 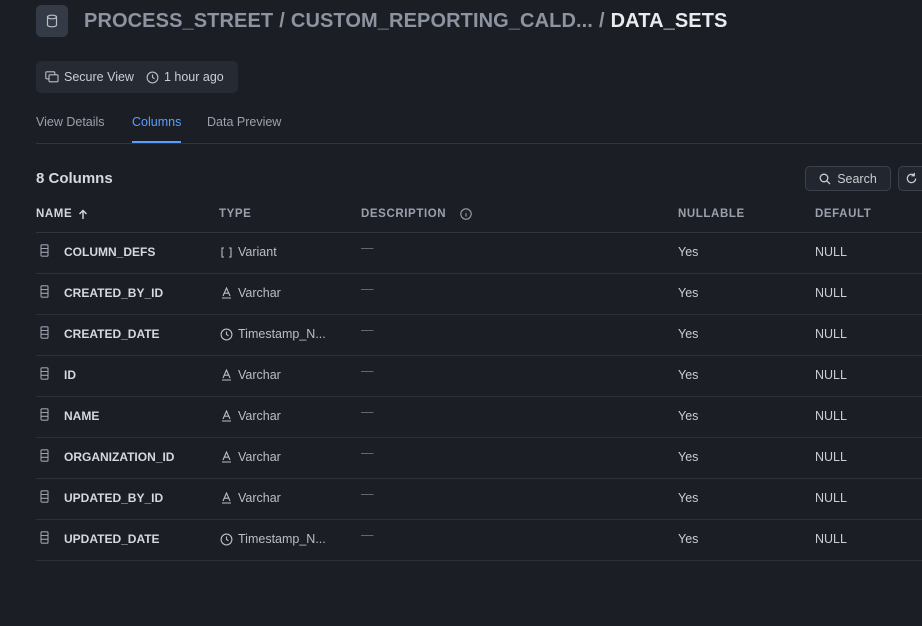 I want to click on info-icon, so click(x=466, y=214).